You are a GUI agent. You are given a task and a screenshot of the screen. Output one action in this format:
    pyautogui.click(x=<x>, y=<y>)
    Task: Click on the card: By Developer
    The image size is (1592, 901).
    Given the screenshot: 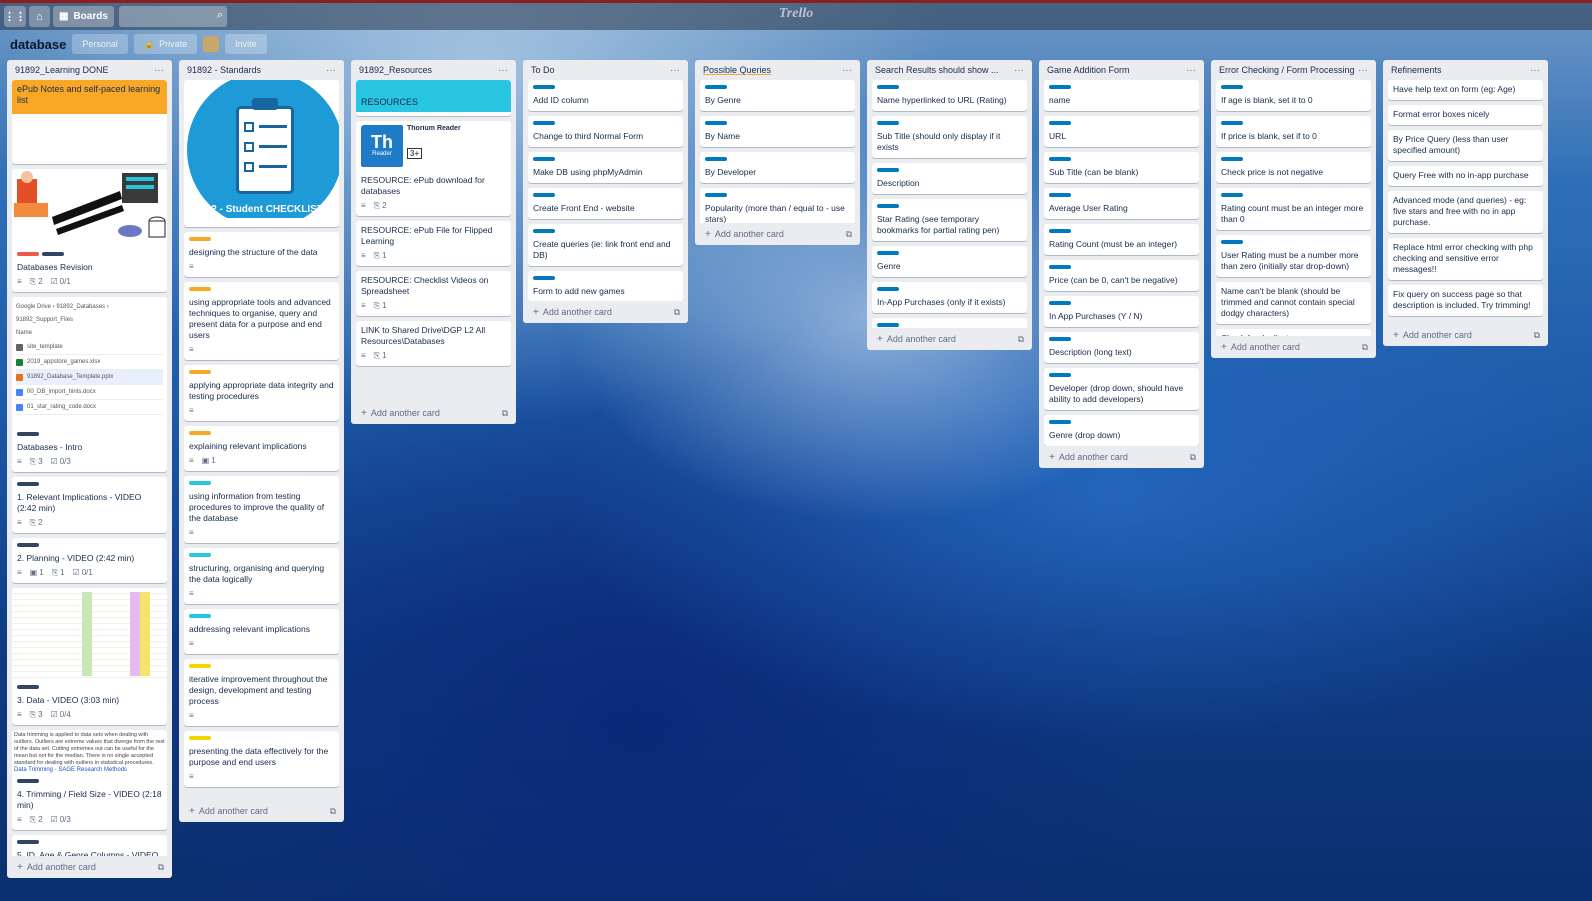 What is the action you would take?
    pyautogui.click(x=777, y=167)
    